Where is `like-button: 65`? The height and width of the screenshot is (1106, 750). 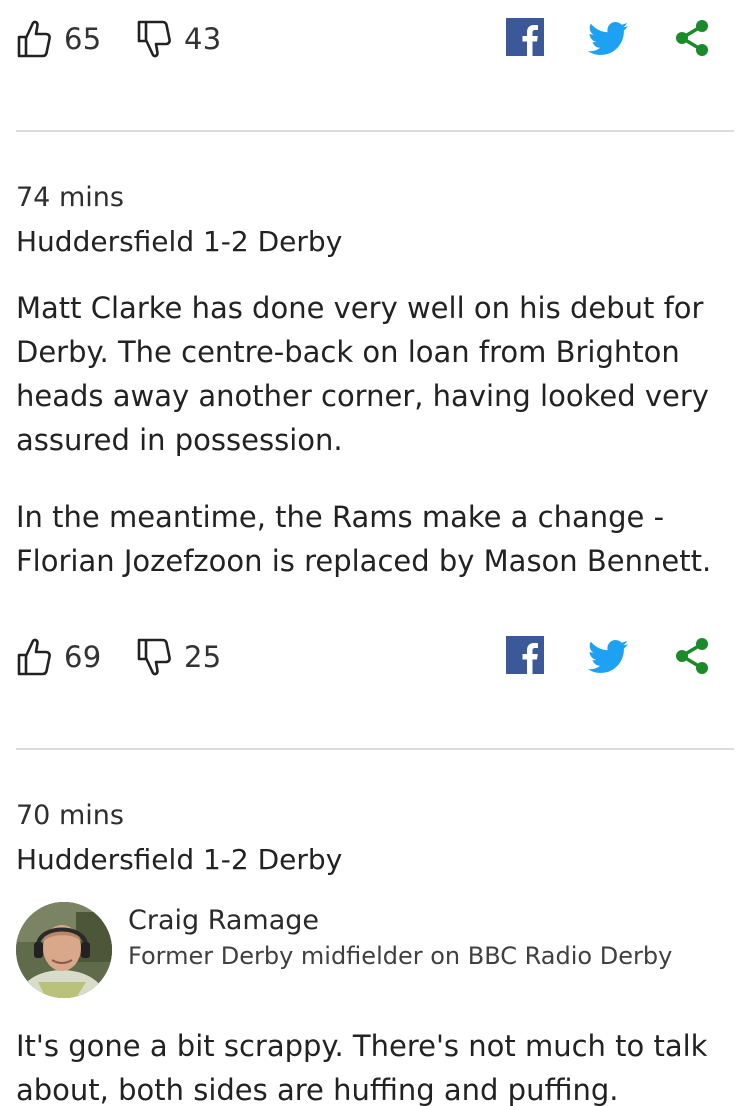
like-button: 65 is located at coordinates (59, 39).